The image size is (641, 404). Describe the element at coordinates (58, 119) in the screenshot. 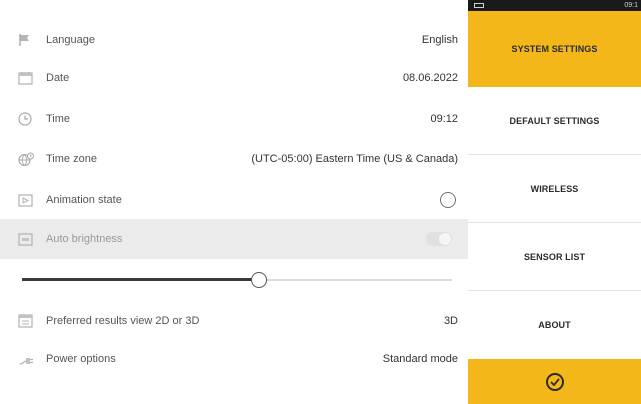

I see `setting-label: Time` at that location.